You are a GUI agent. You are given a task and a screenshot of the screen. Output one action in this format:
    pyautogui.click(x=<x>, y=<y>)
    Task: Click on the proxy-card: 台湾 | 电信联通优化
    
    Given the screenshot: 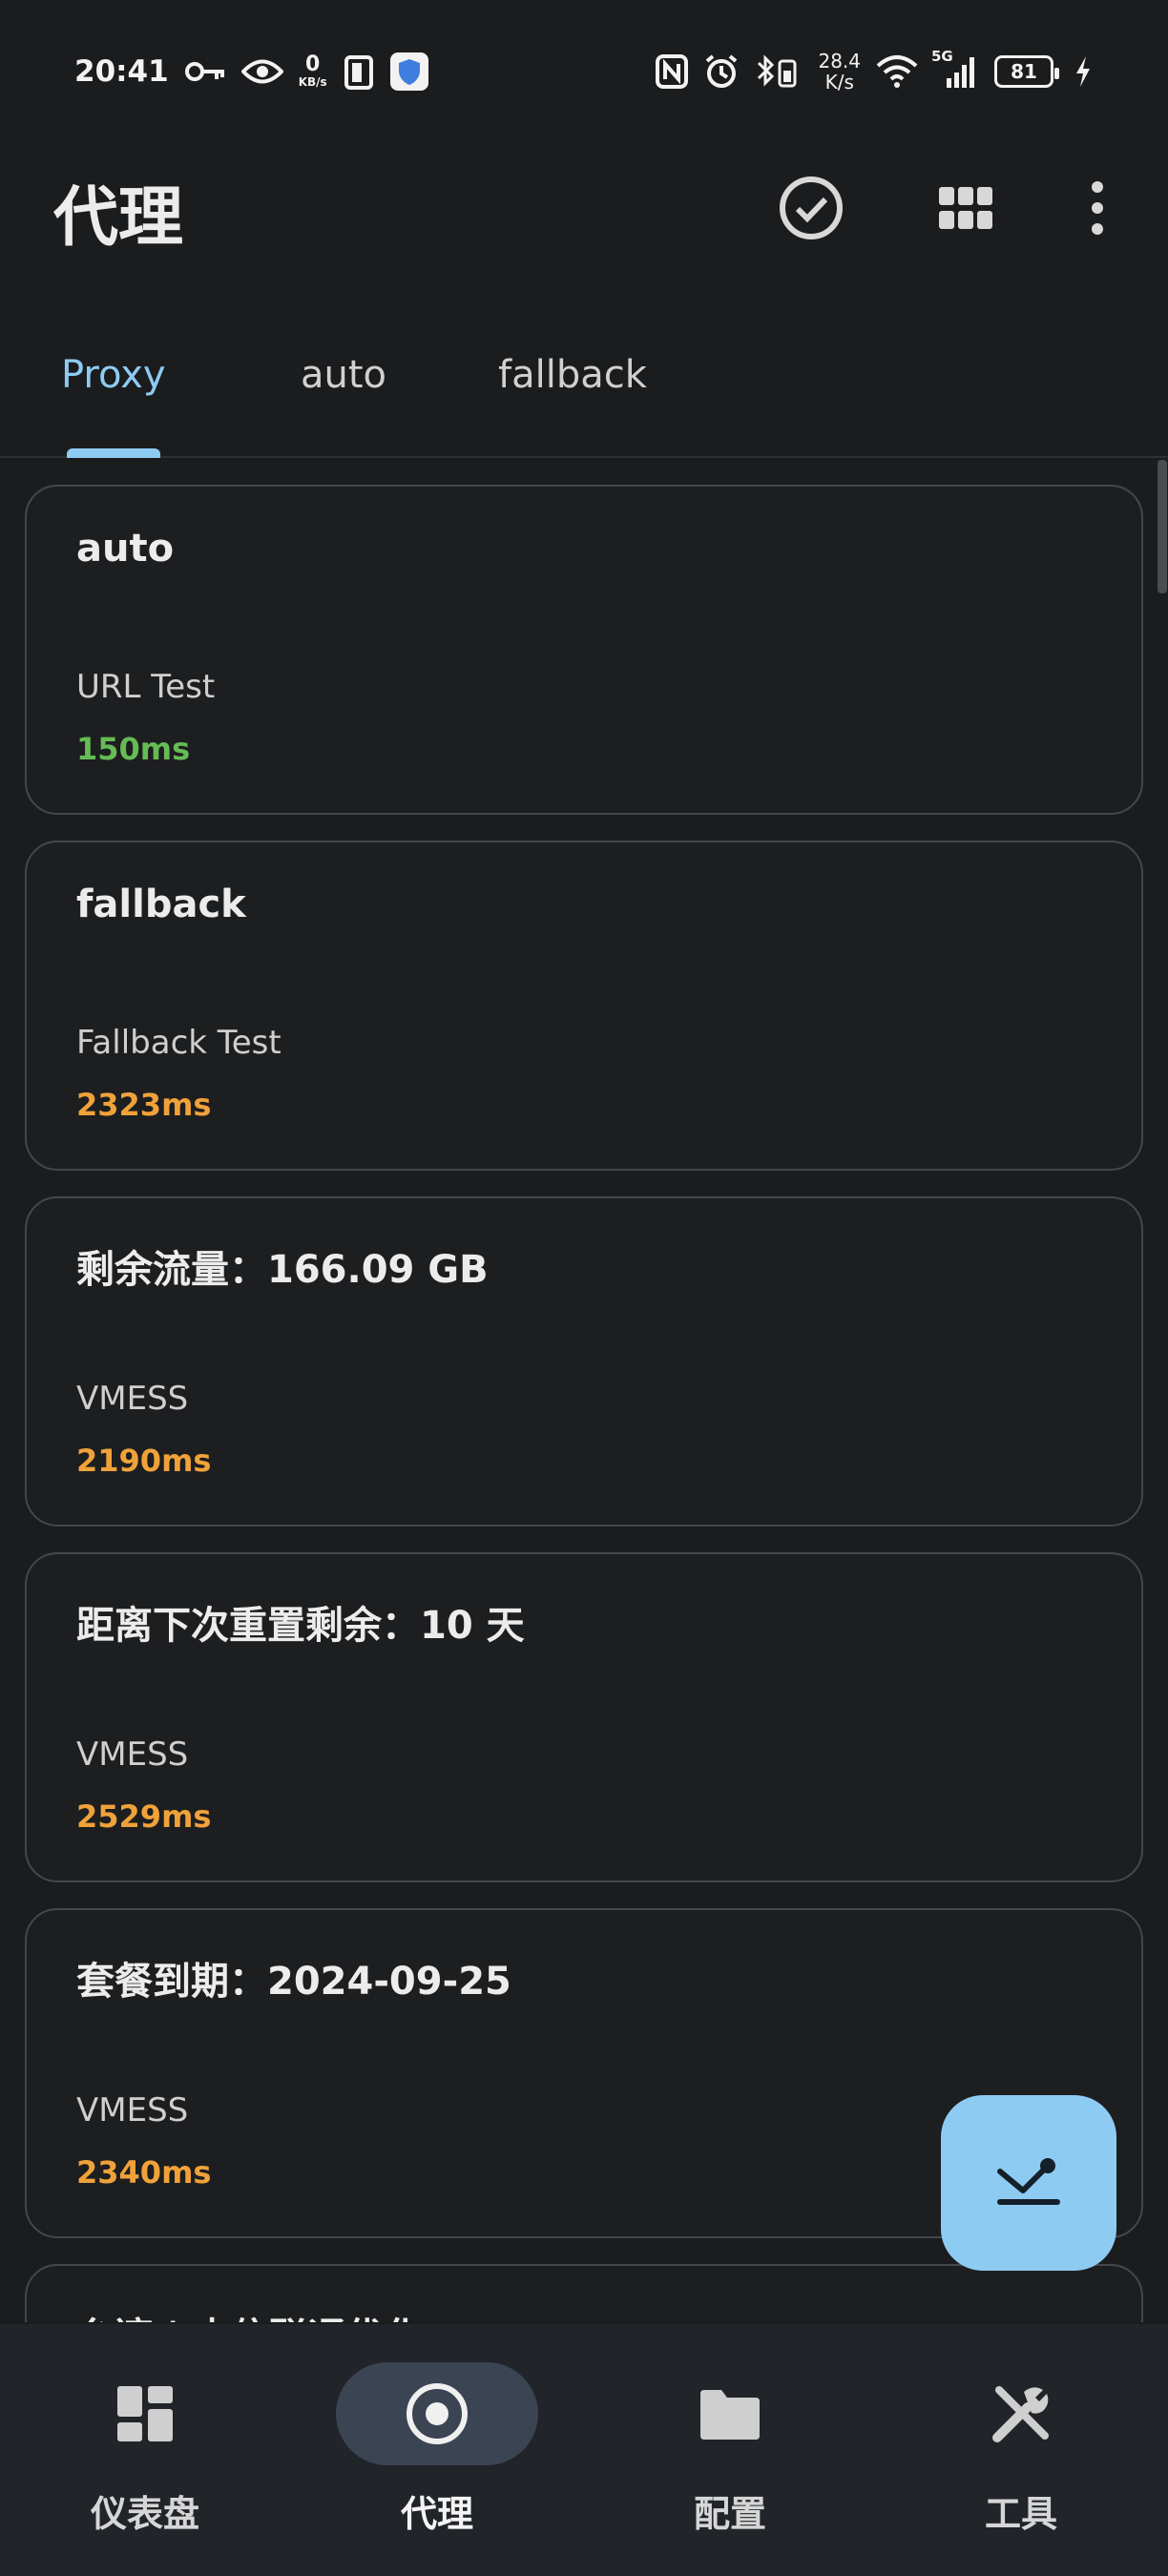 What is the action you would take?
    pyautogui.click(x=584, y=2293)
    